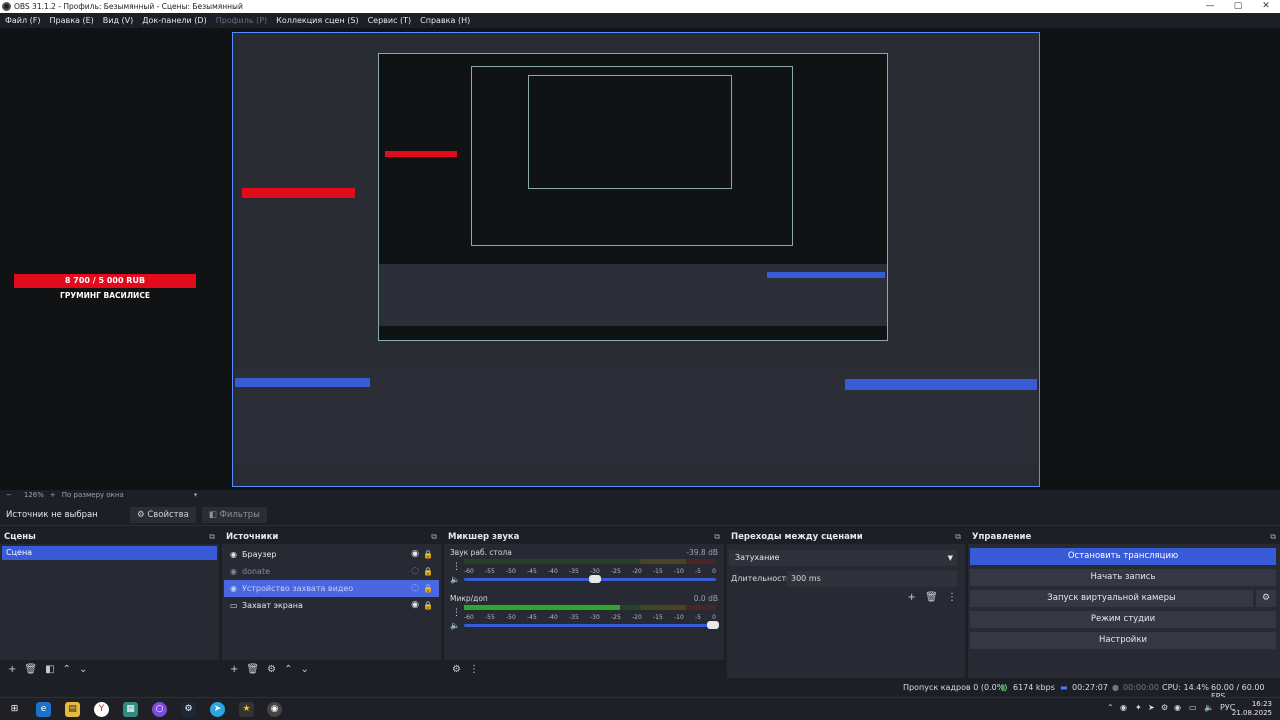 The image size is (1280, 720). What do you see at coordinates (109, 553) in the screenshot?
I see `scene-item: Сцена` at bounding box center [109, 553].